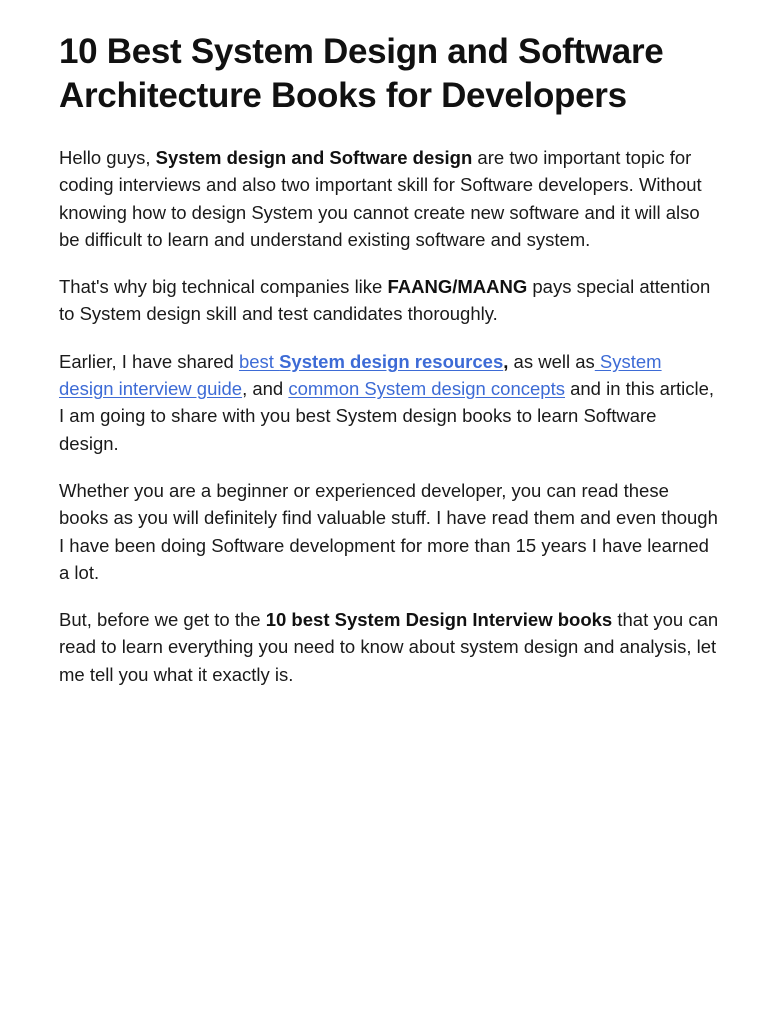 Image resolution: width=768 pixels, height=1024 pixels. Describe the element at coordinates (149, 361) in the screenshot. I see `text: Earlier, I have shared` at that location.